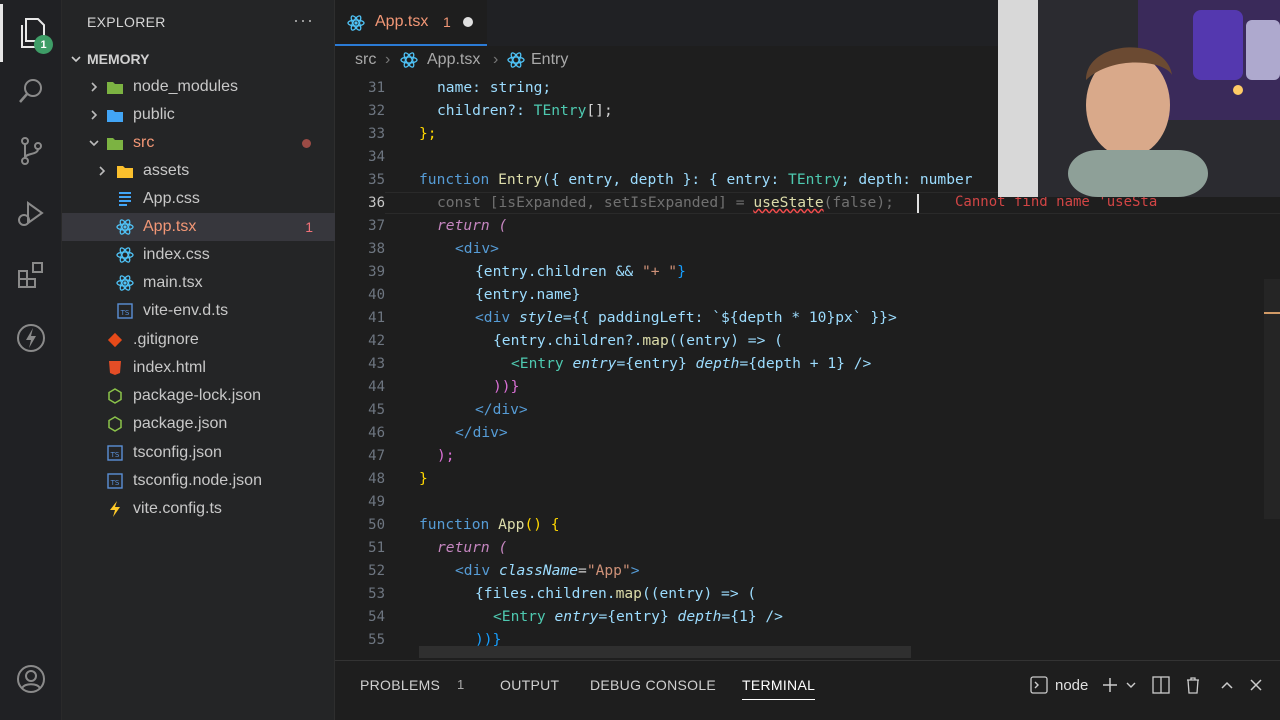 The image size is (1280, 720). Describe the element at coordinates (198, 368) in the screenshot. I see `tree-item-index-html: index.html` at that location.